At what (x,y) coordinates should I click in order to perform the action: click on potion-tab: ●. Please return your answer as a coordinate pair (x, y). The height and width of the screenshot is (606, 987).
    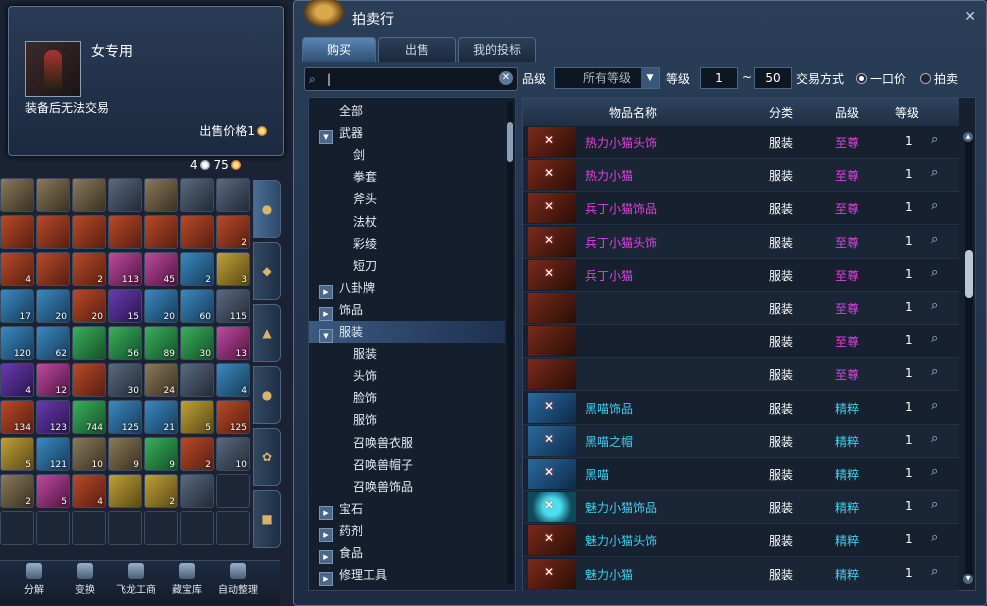
    Looking at the image, I should click on (267, 395).